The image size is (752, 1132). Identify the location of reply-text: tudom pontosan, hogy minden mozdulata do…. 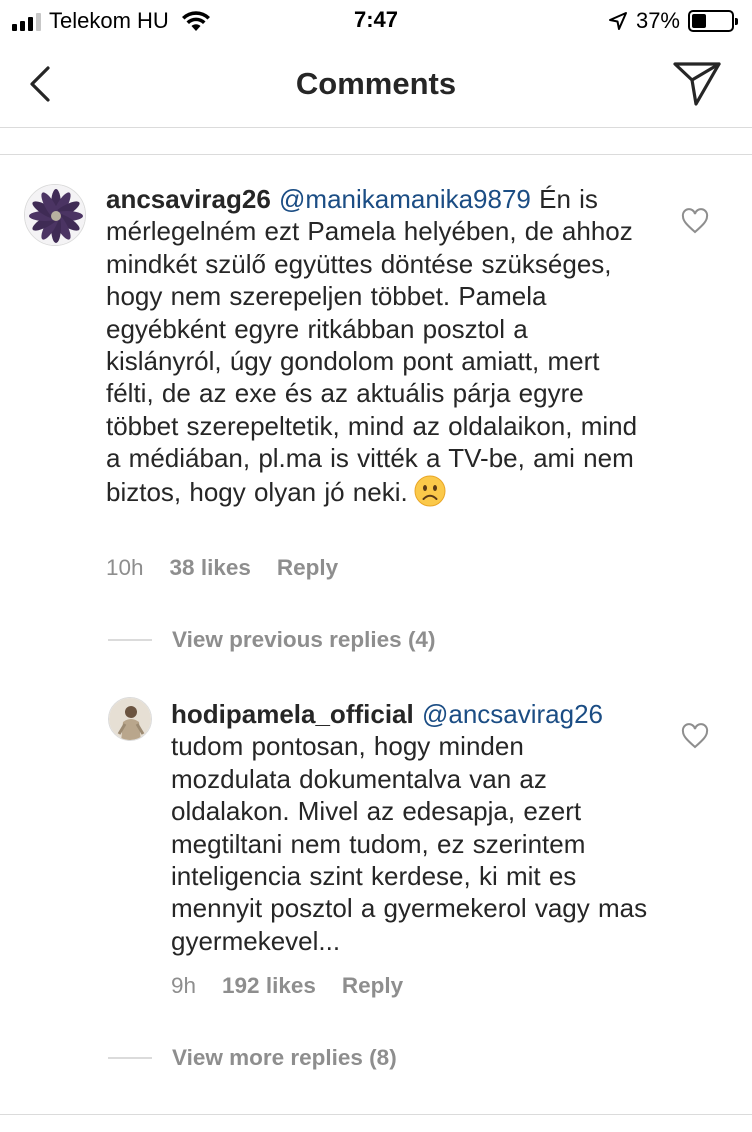
(409, 843).